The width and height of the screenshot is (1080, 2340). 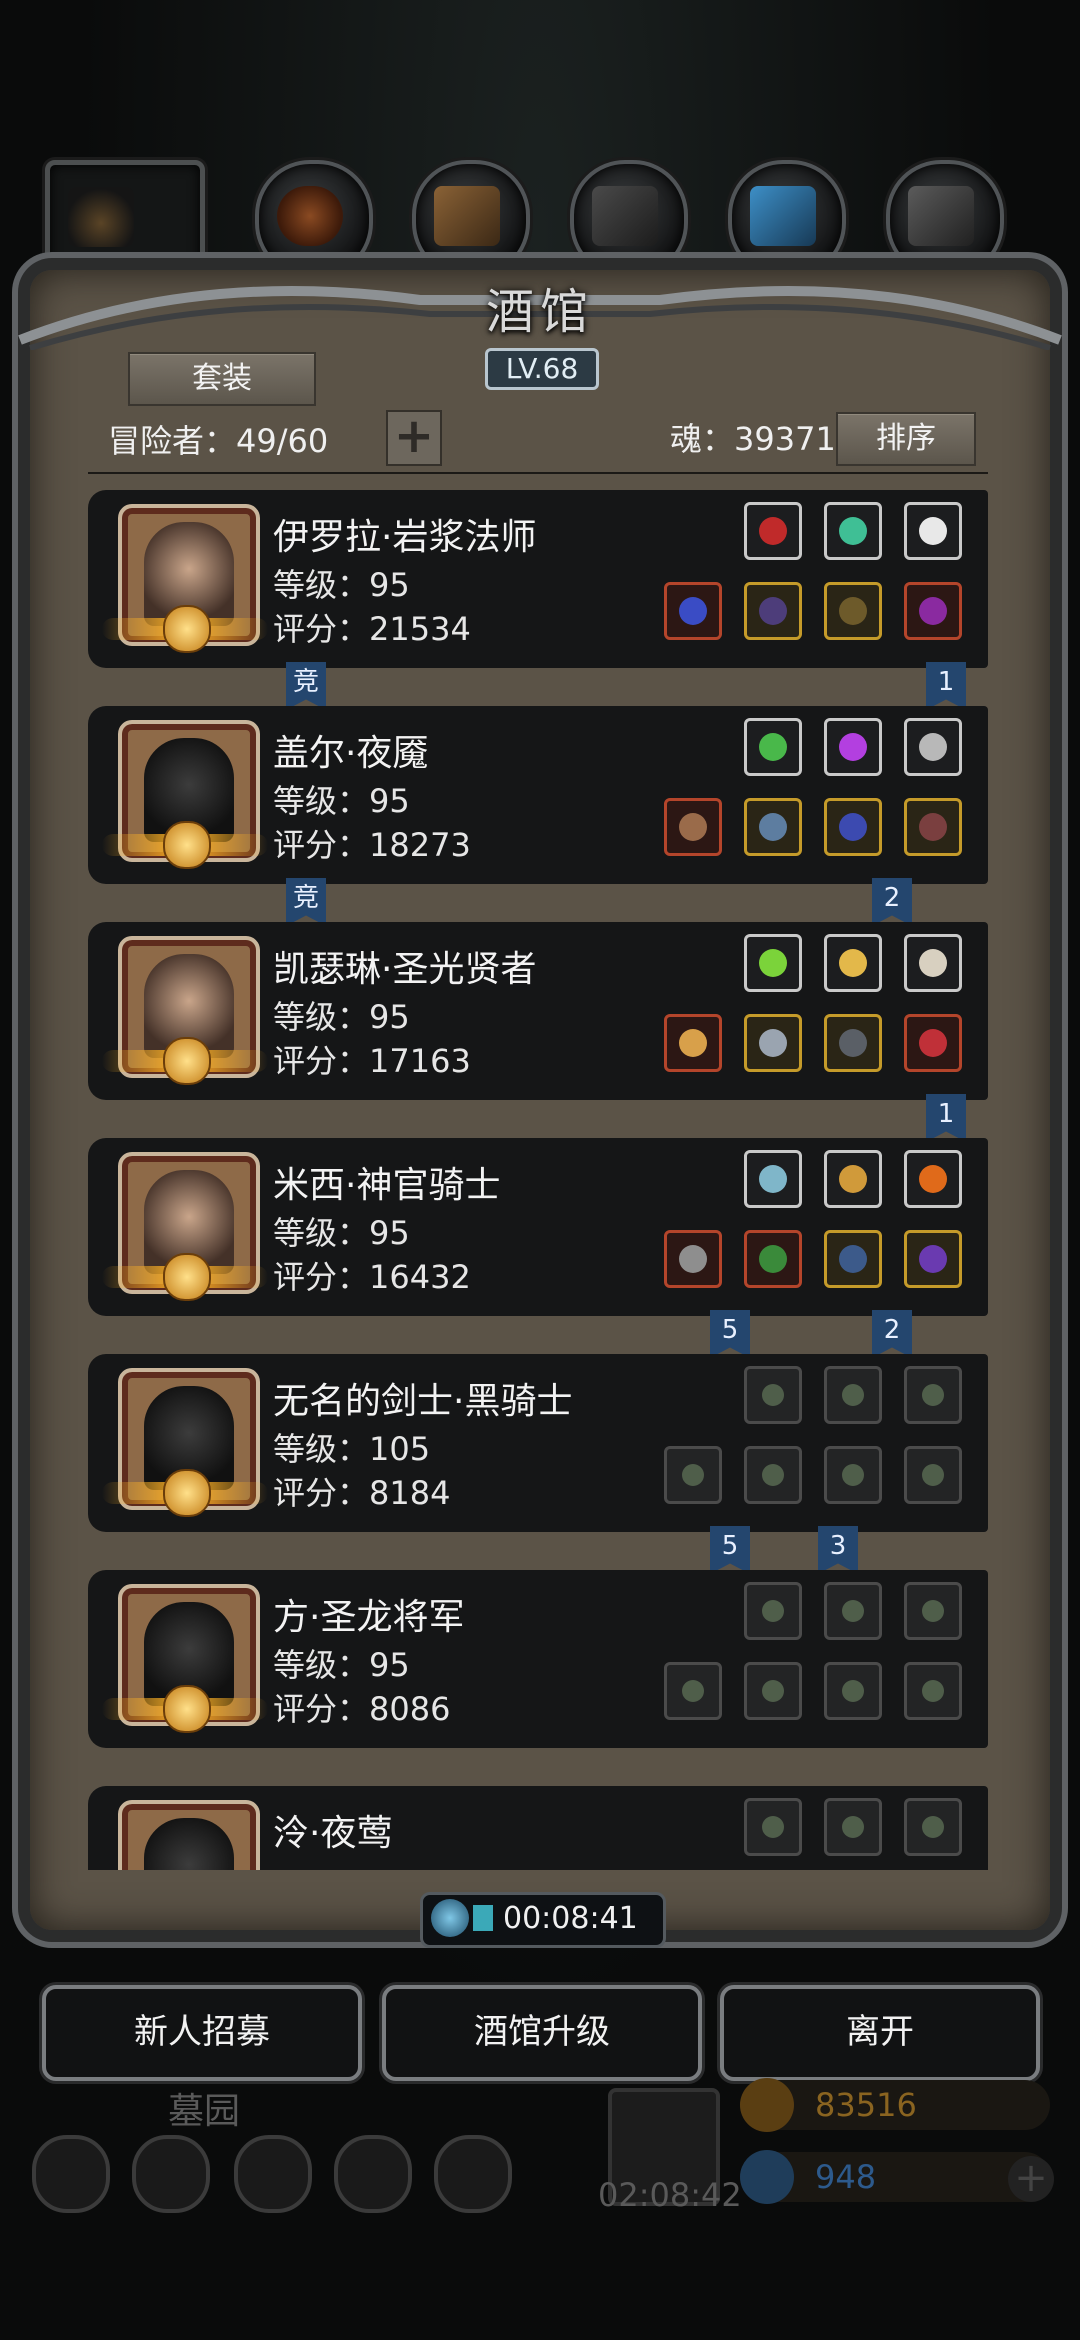 I want to click on add-capacity-button: +, so click(x=414, y=438).